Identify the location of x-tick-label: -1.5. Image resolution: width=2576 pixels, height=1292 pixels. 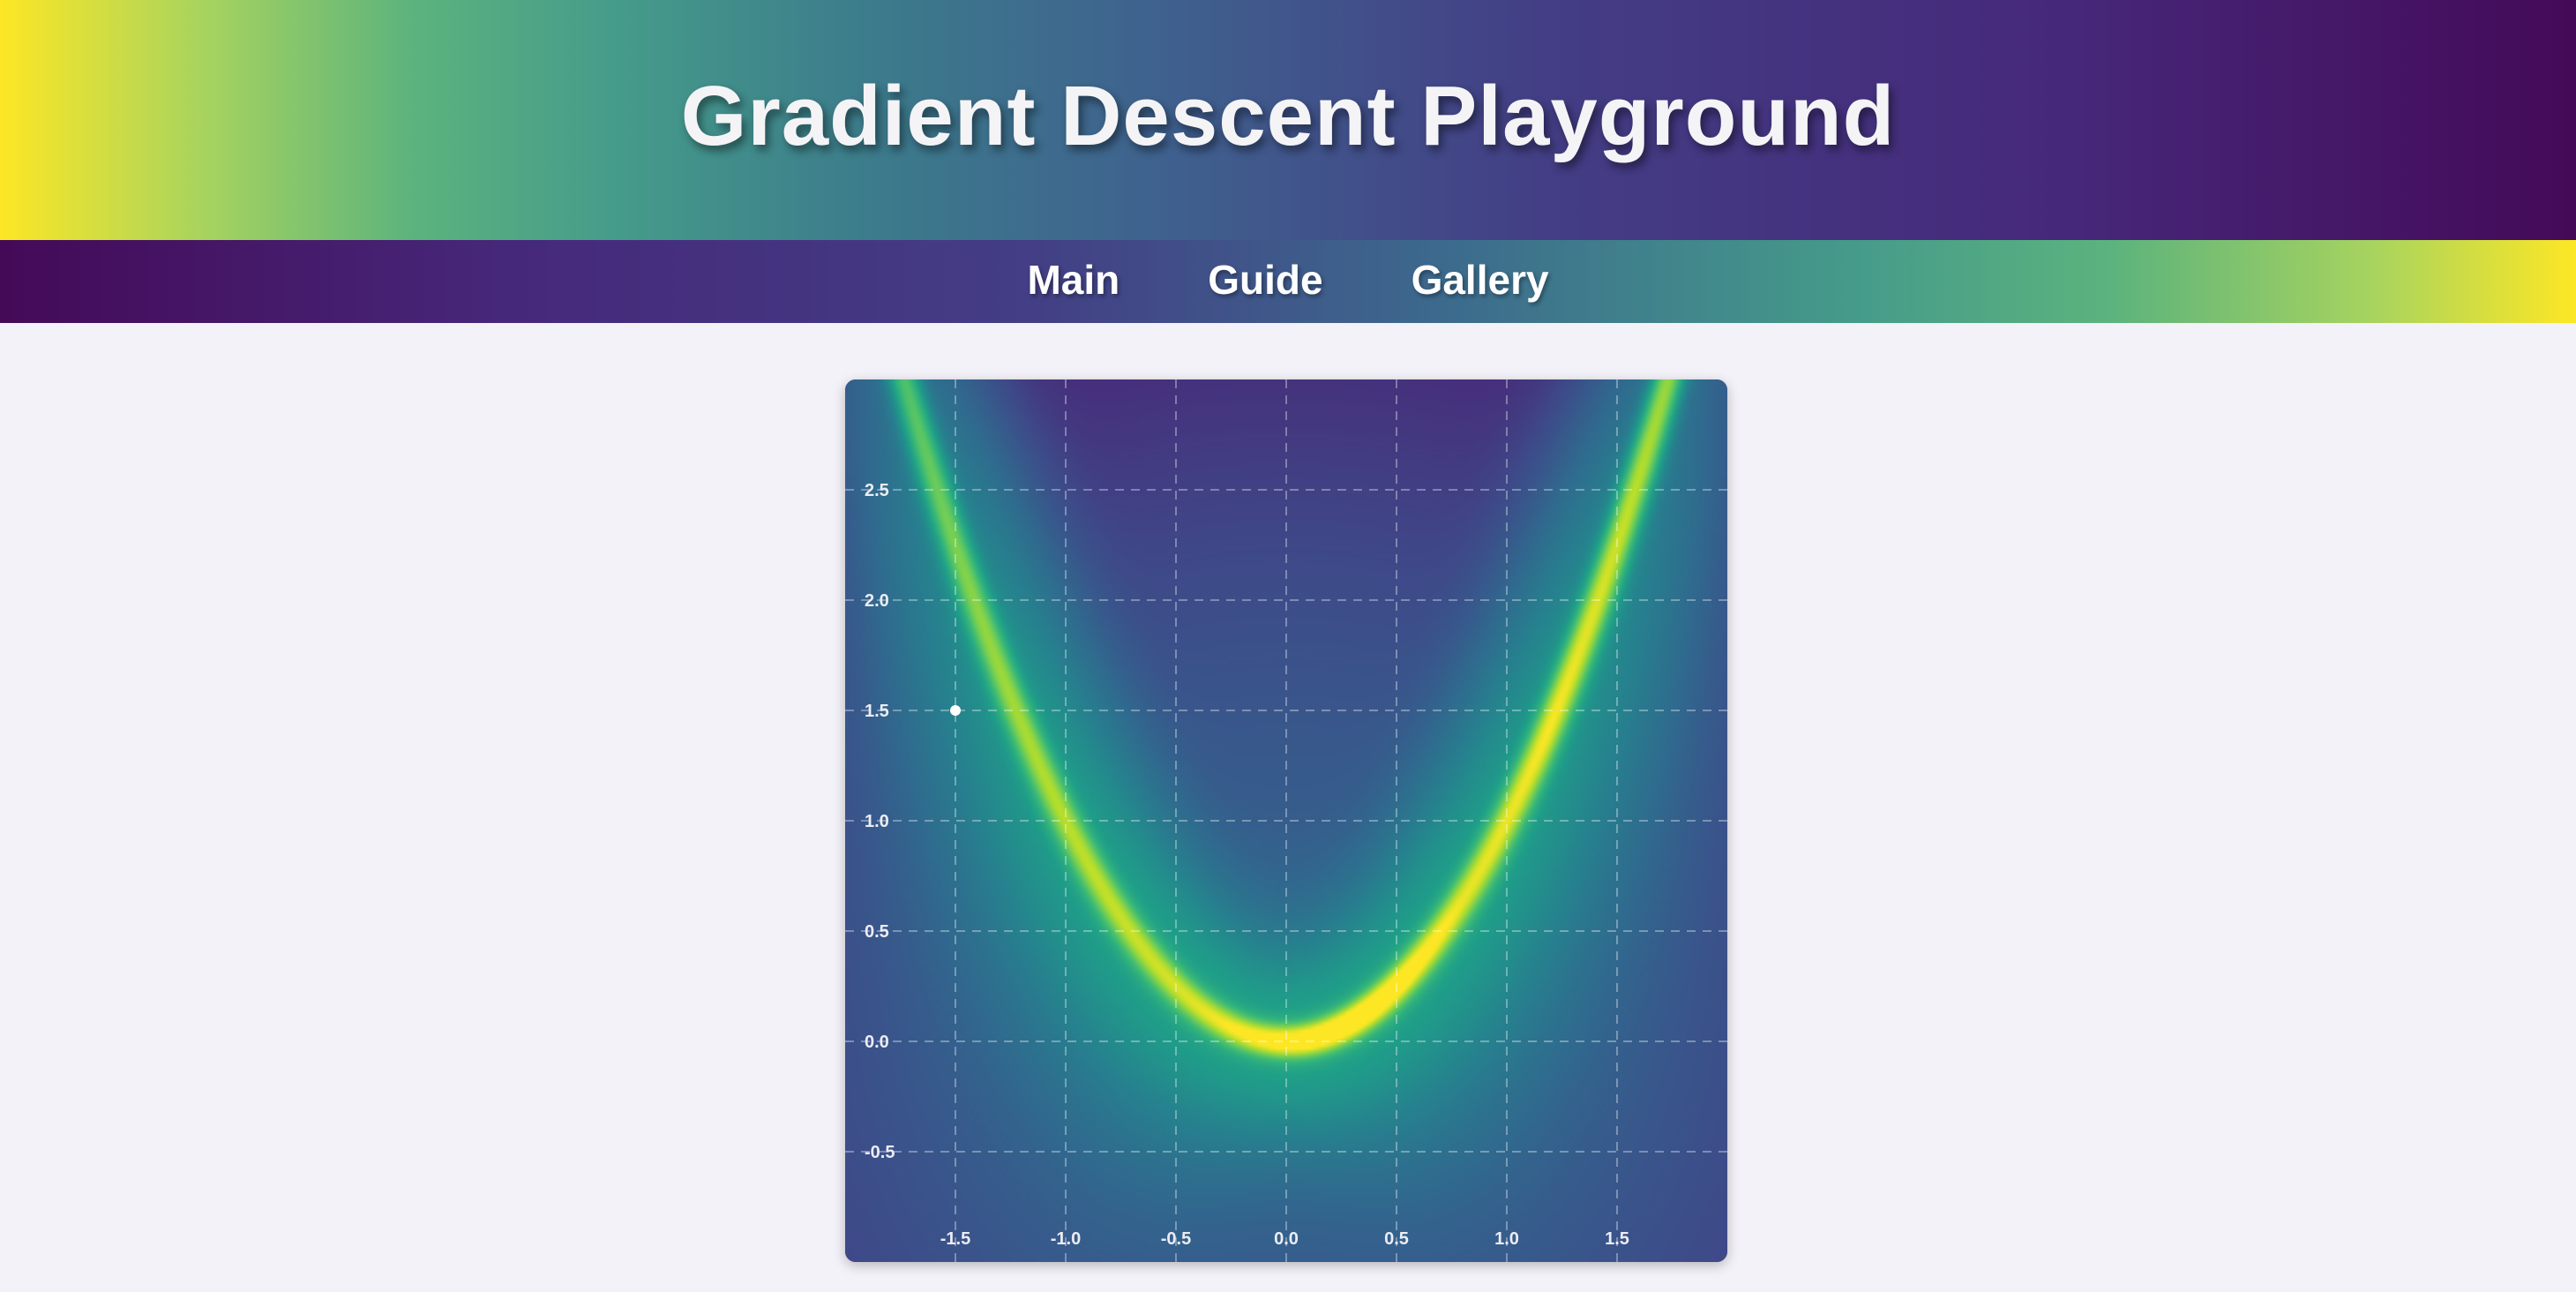
(955, 1239).